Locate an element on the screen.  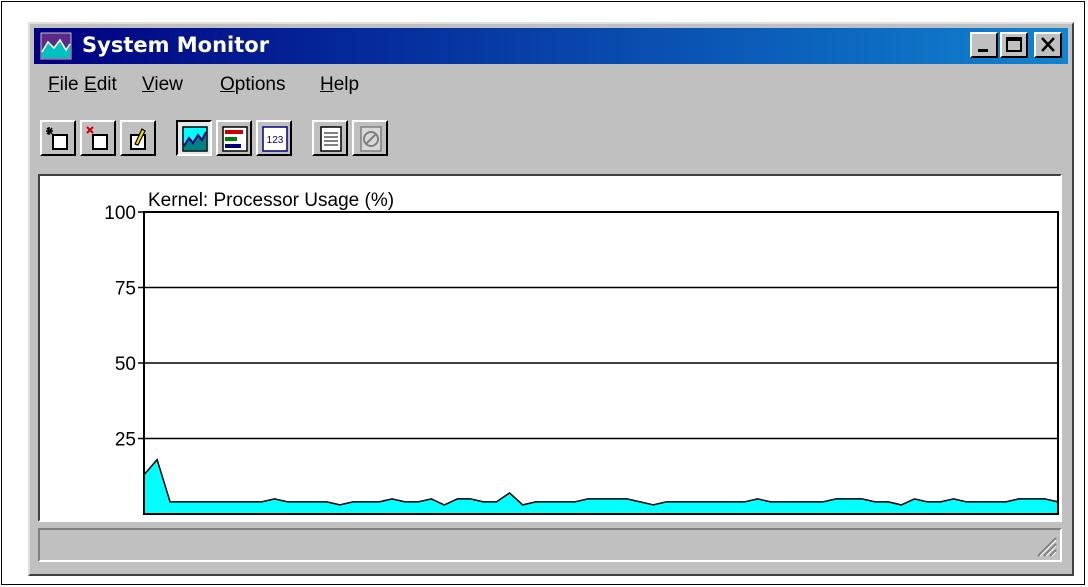
add-item-icon is located at coordinates (57, 138).